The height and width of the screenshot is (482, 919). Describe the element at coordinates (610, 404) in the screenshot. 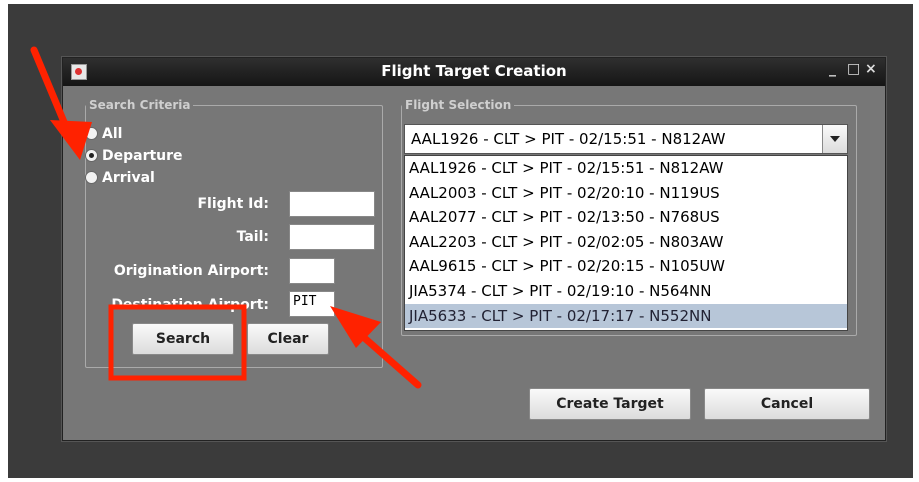

I see `create-target-button: Create Target` at that location.